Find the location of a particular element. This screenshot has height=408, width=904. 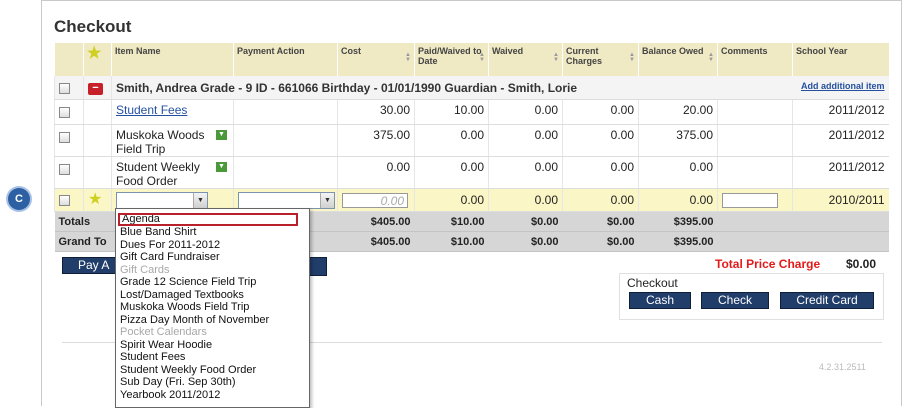

header-payment-action: Payment Action is located at coordinates (285, 59).